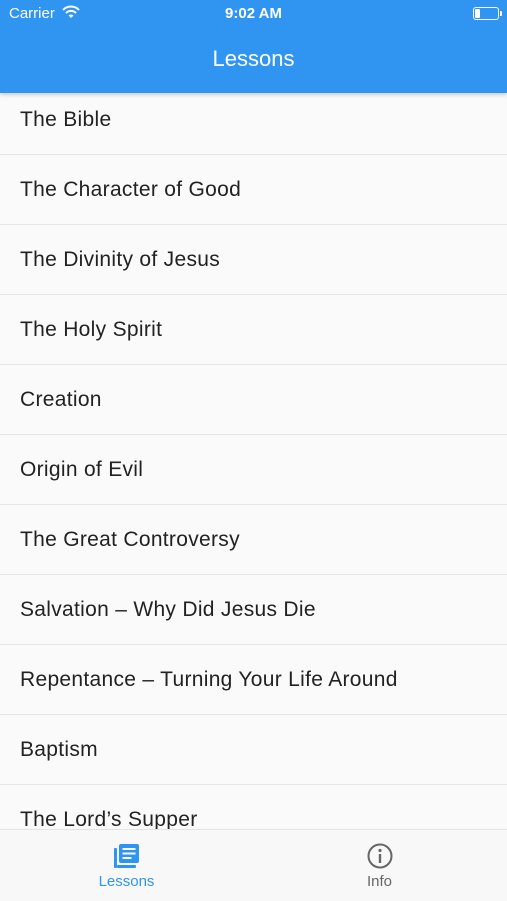 This screenshot has width=507, height=901. I want to click on list-item: Baptism, so click(253, 750).